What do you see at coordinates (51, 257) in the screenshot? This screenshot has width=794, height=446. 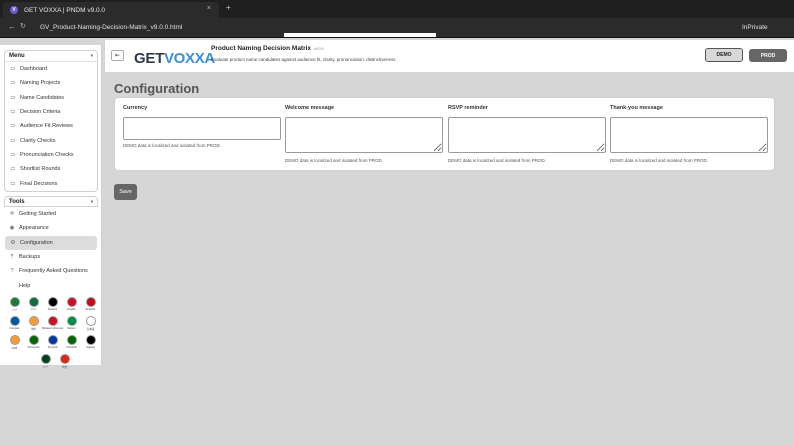 I see `tools-item: ⤒ Backups` at bounding box center [51, 257].